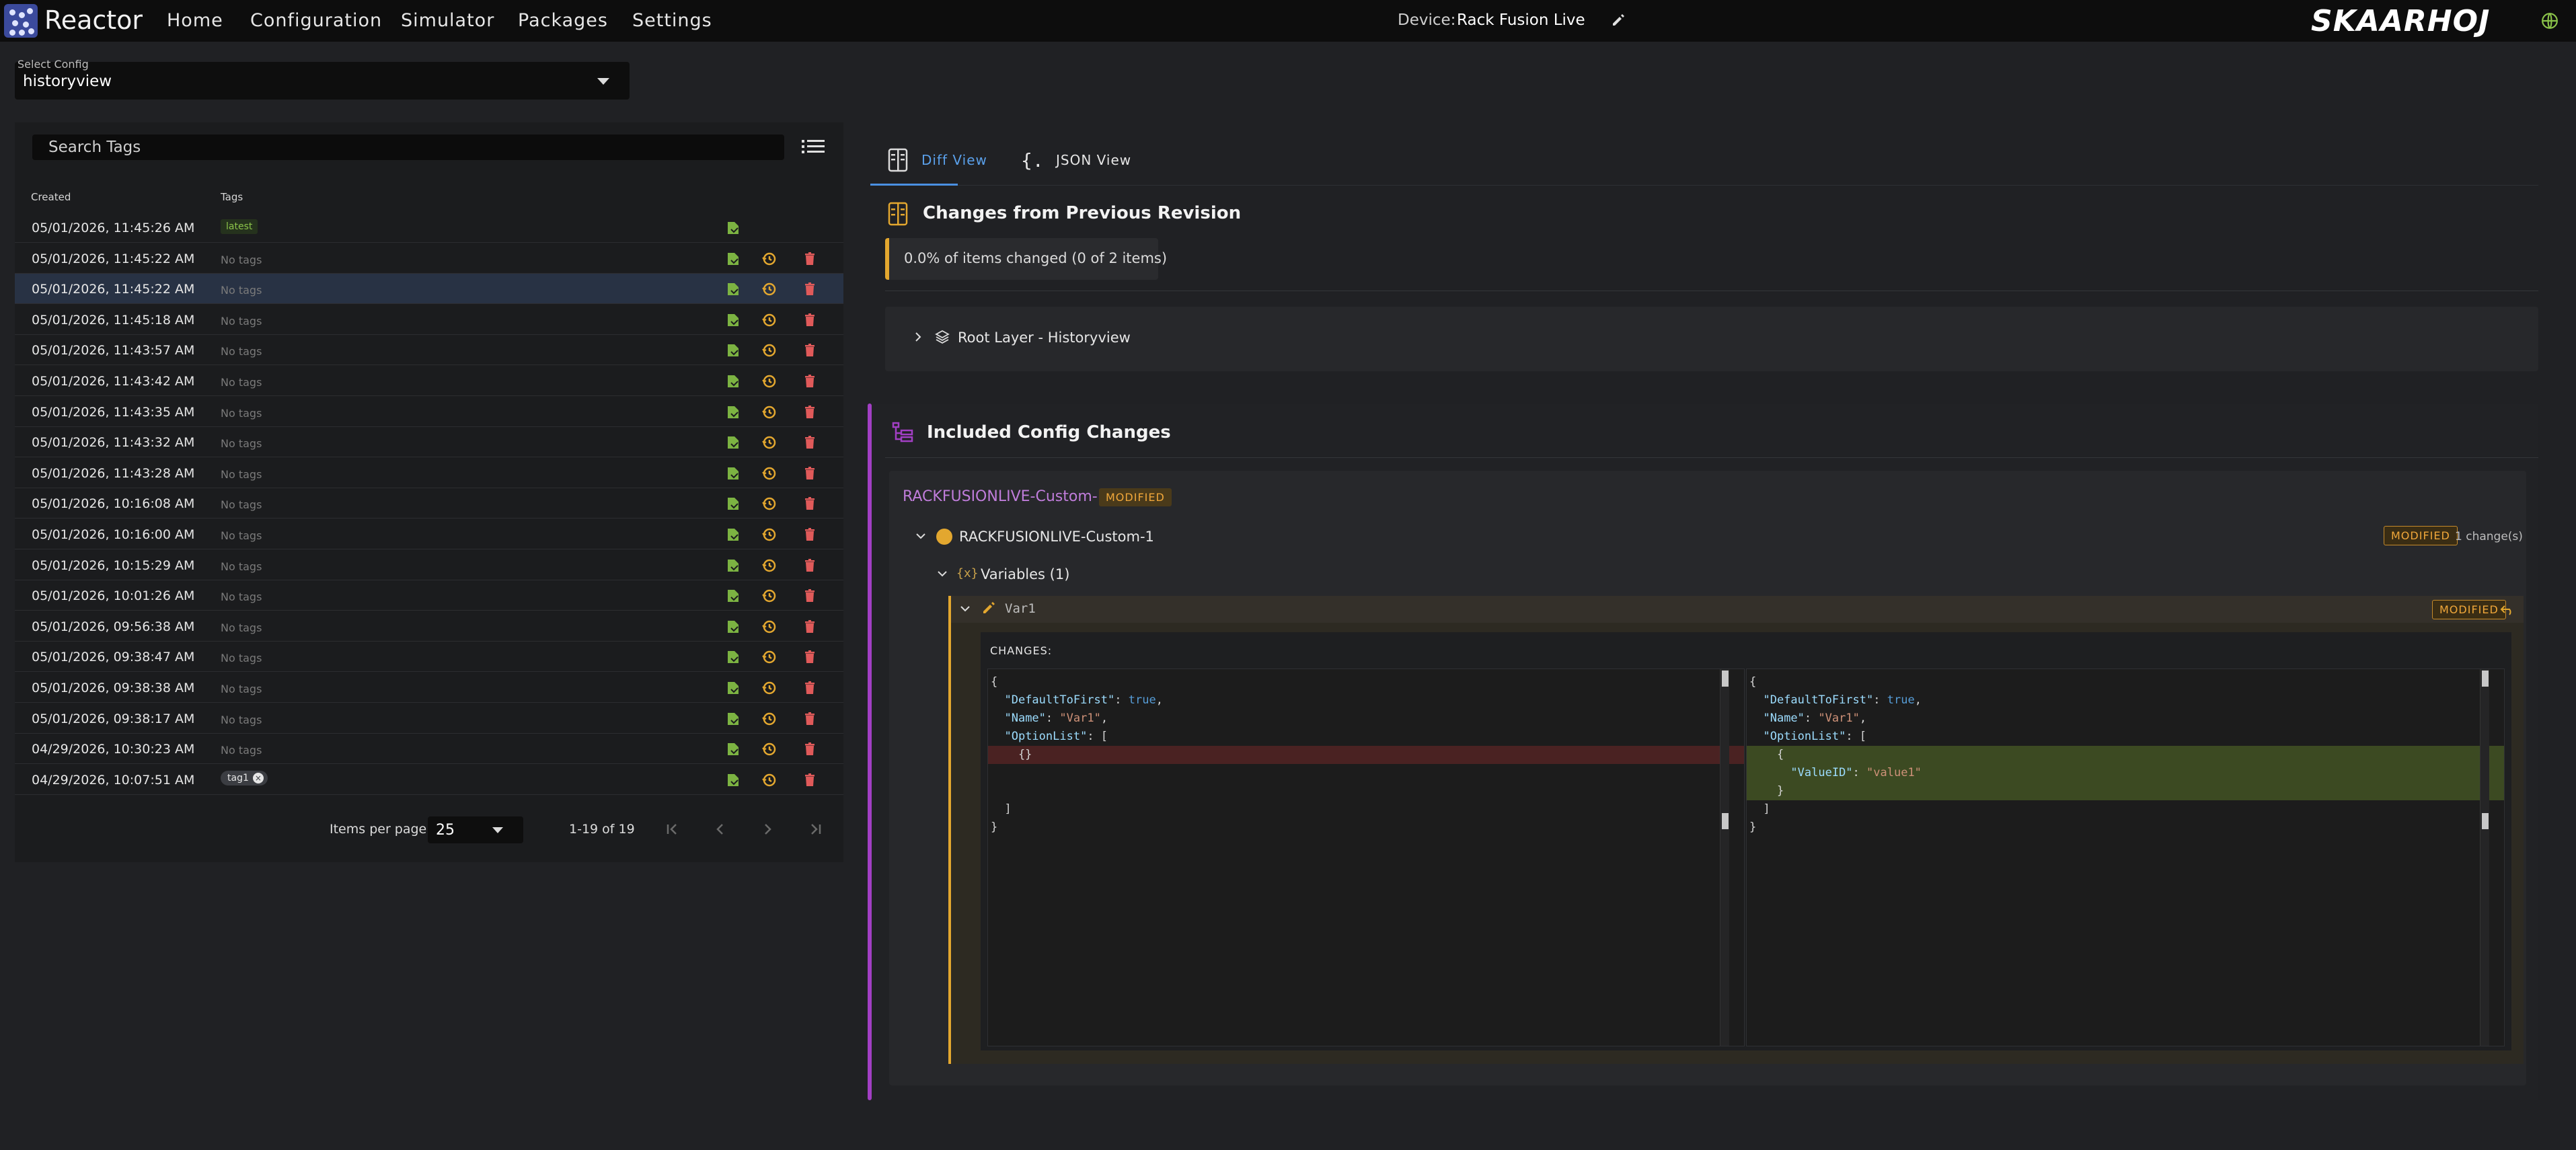  What do you see at coordinates (429, 228) in the screenshot?
I see `table-row: 05/01/2026, 11:45:26 AM latest` at bounding box center [429, 228].